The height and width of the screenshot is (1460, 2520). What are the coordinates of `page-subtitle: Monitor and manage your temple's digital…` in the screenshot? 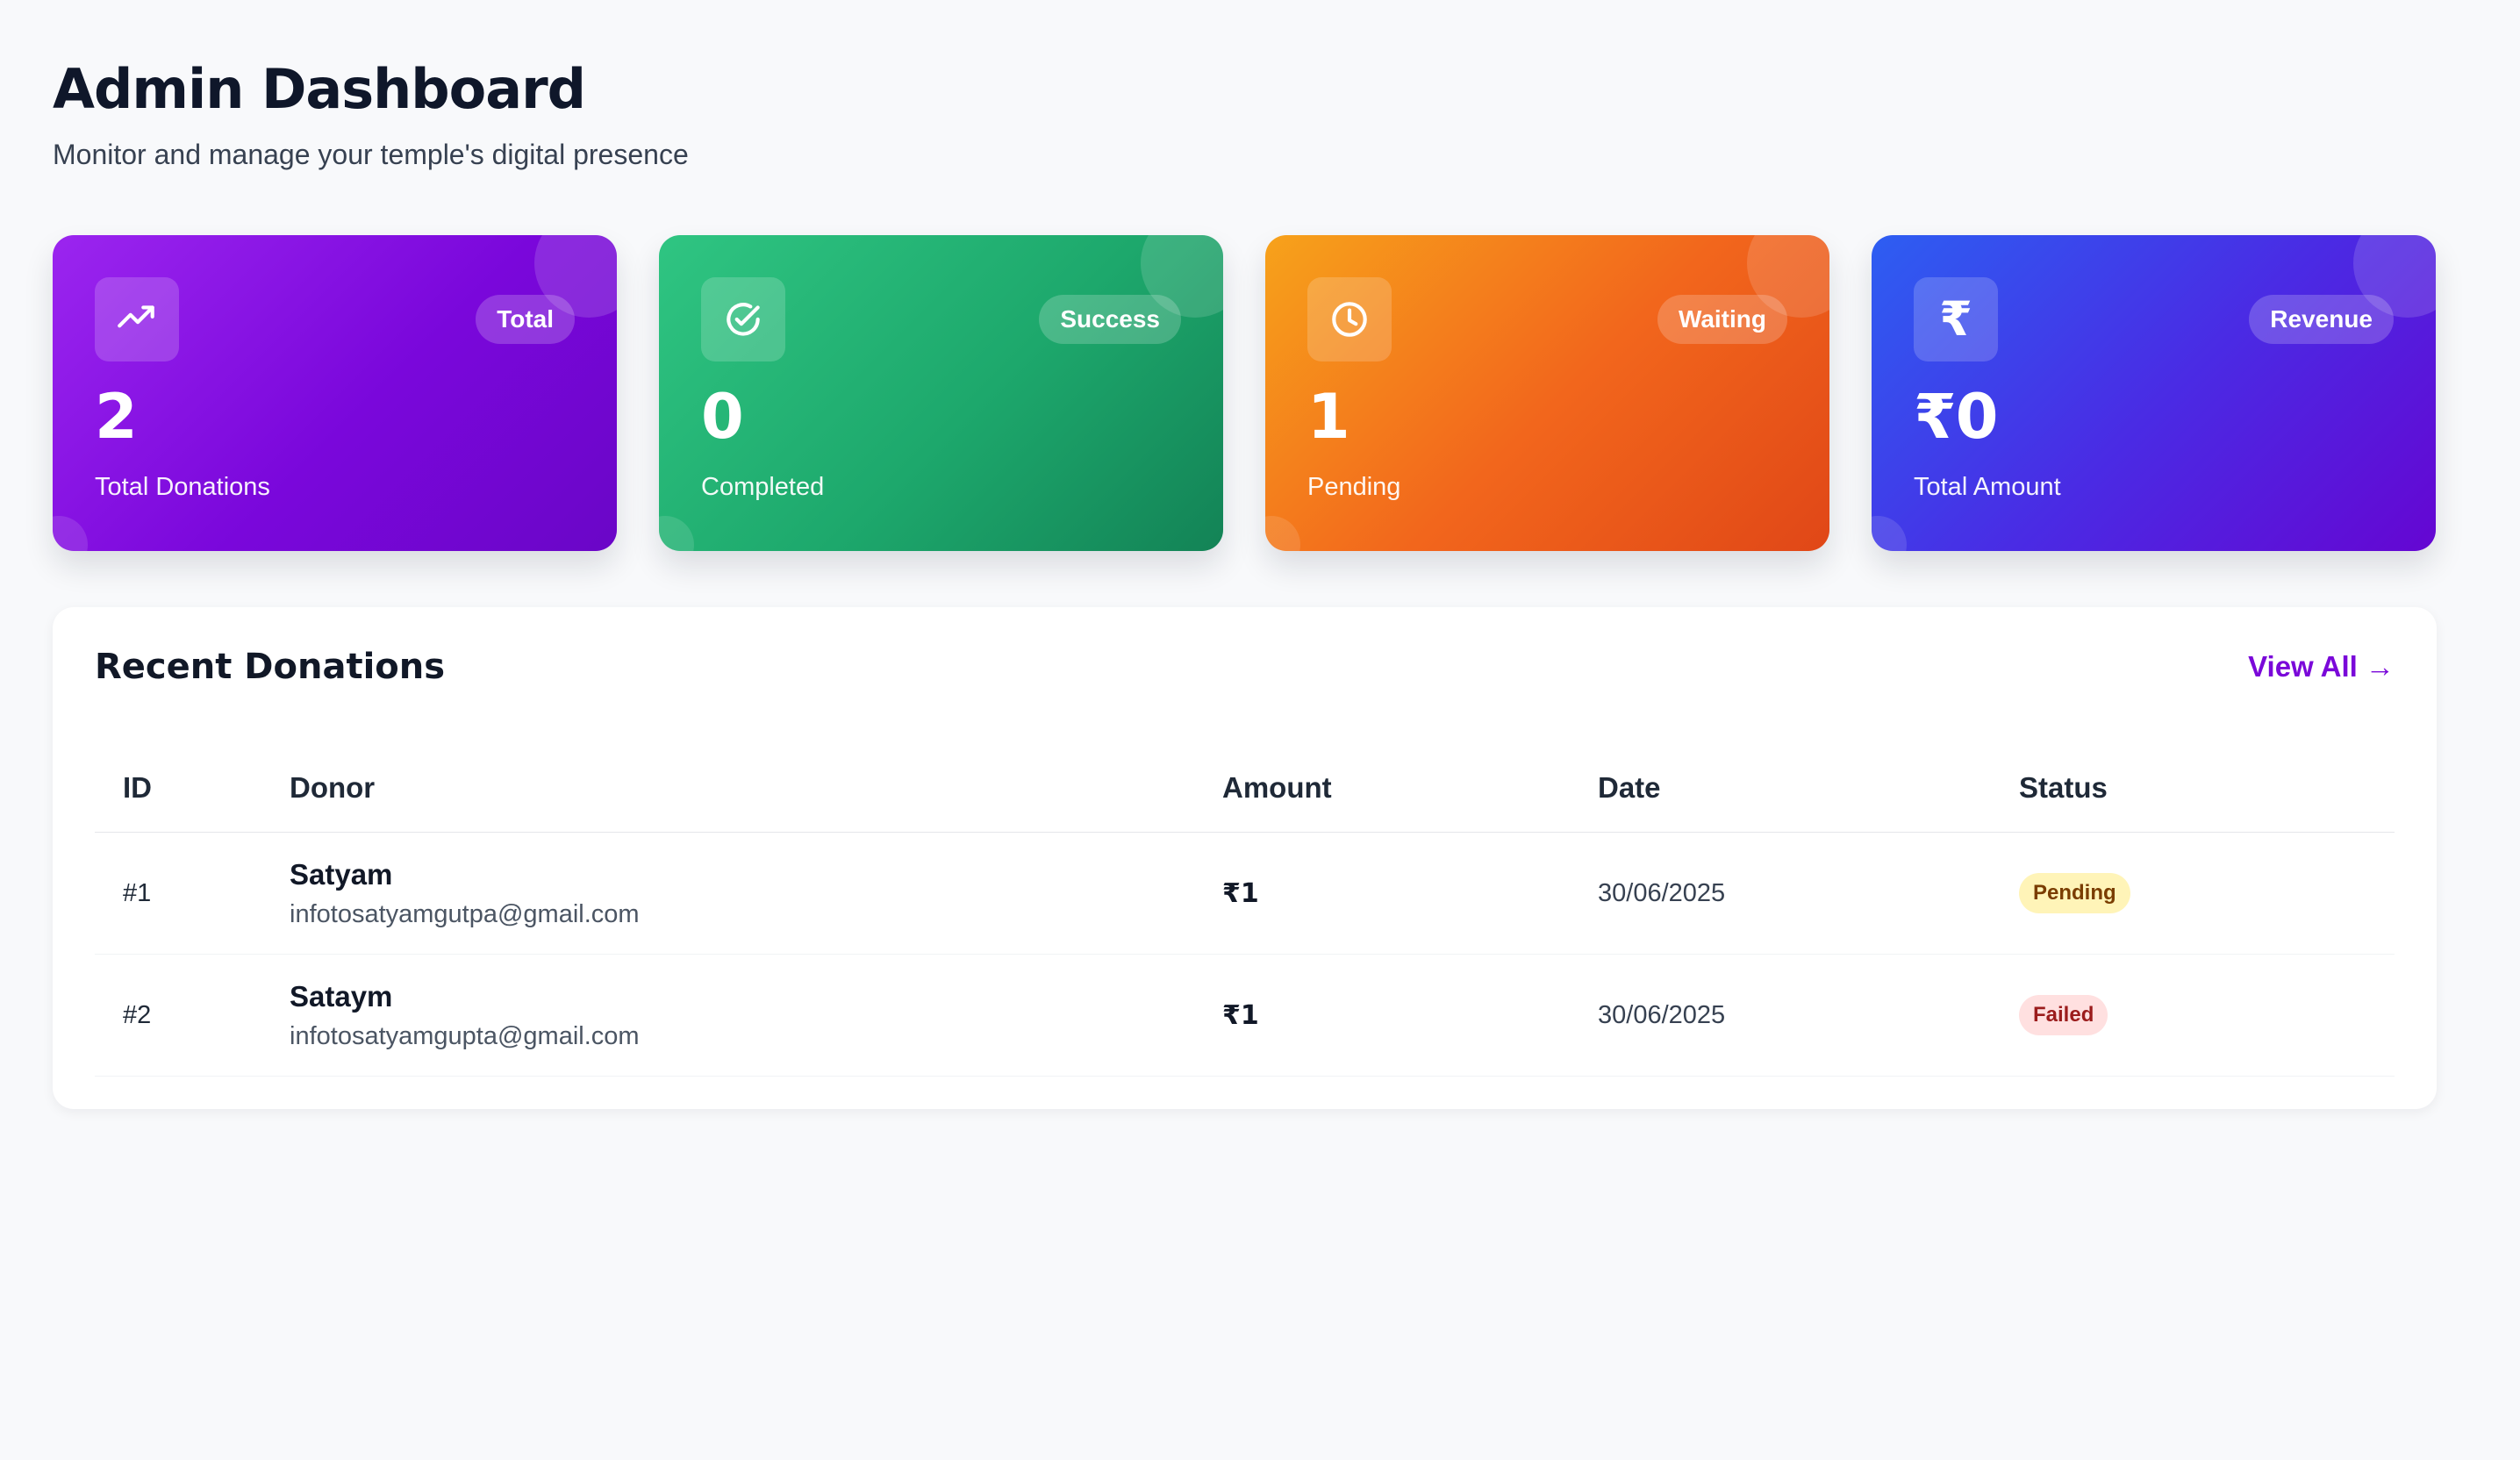 It's located at (371, 154).